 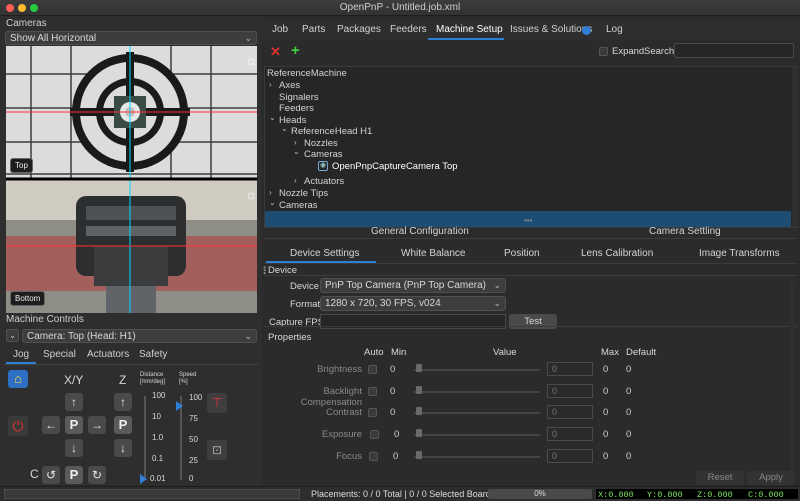 I want to click on jog-x-plus-button: →, so click(x=97, y=425).